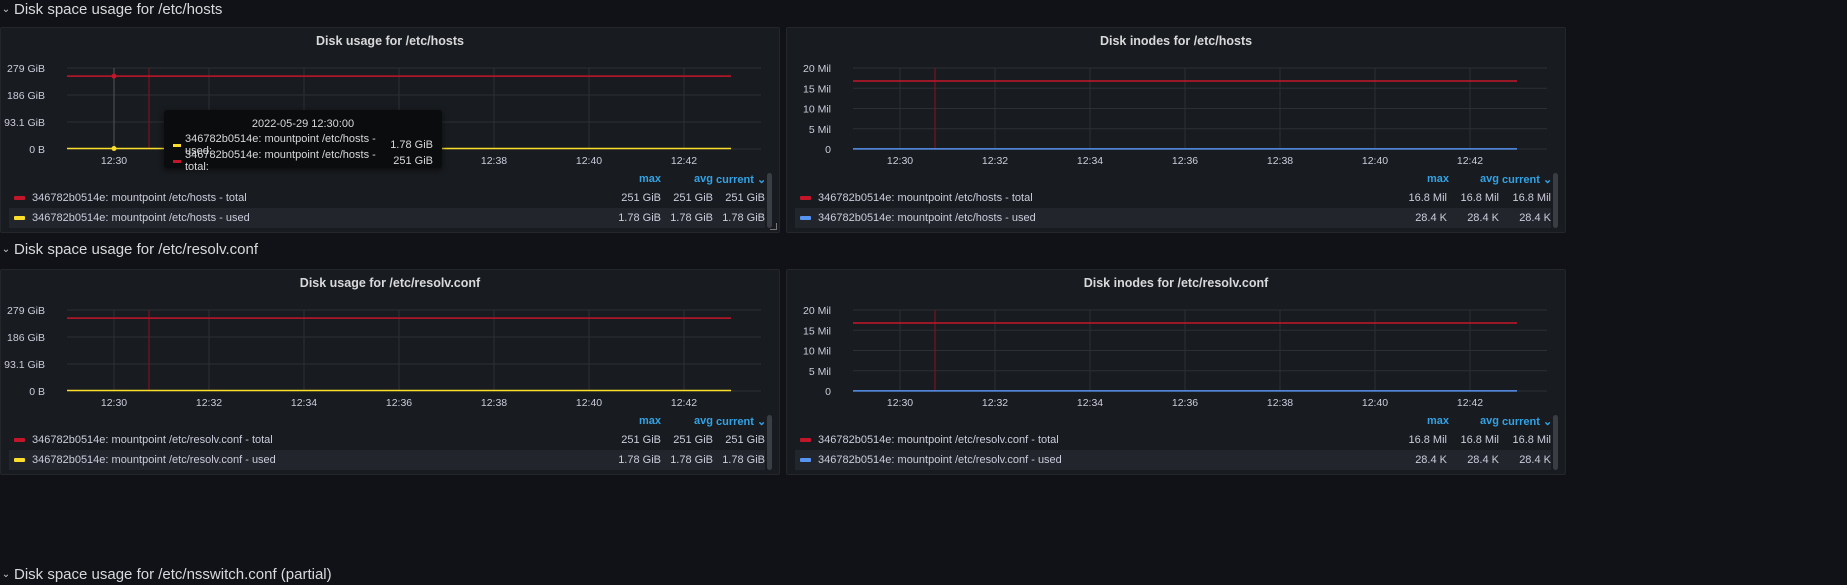  I want to click on y-tick-label: 0, so click(828, 150).